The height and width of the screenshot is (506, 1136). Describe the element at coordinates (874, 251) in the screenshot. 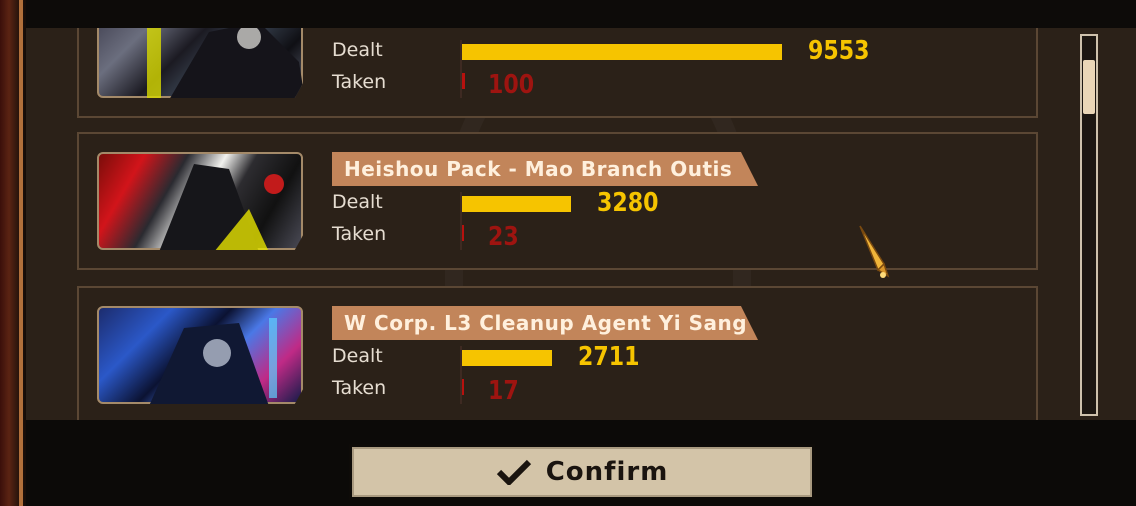

I see `pen-nib-cursor-icon` at that location.